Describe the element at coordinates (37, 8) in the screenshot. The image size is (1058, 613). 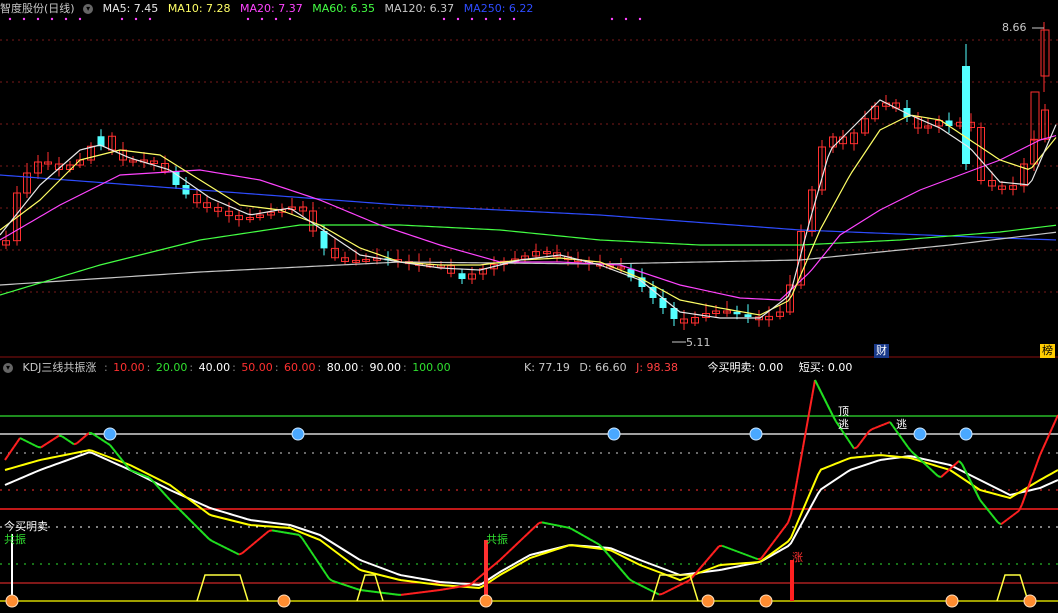
I see `stock-title: 智度股份(日线)` at that location.